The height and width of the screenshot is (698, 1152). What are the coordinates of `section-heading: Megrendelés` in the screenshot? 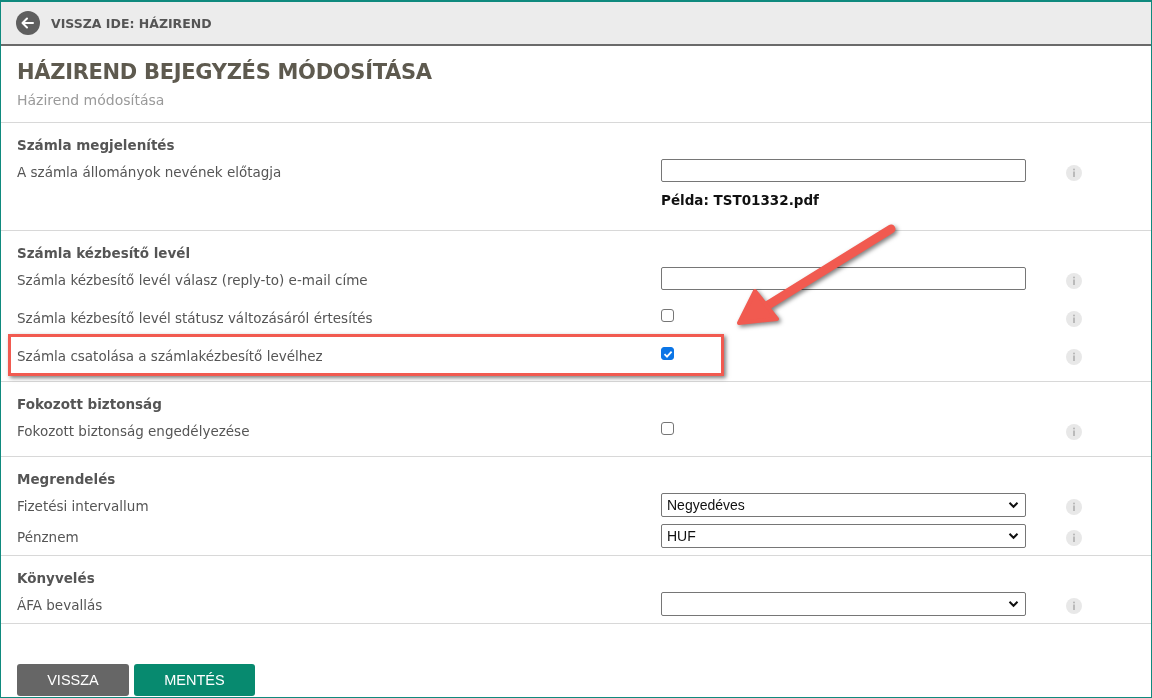 It's located at (66, 479).